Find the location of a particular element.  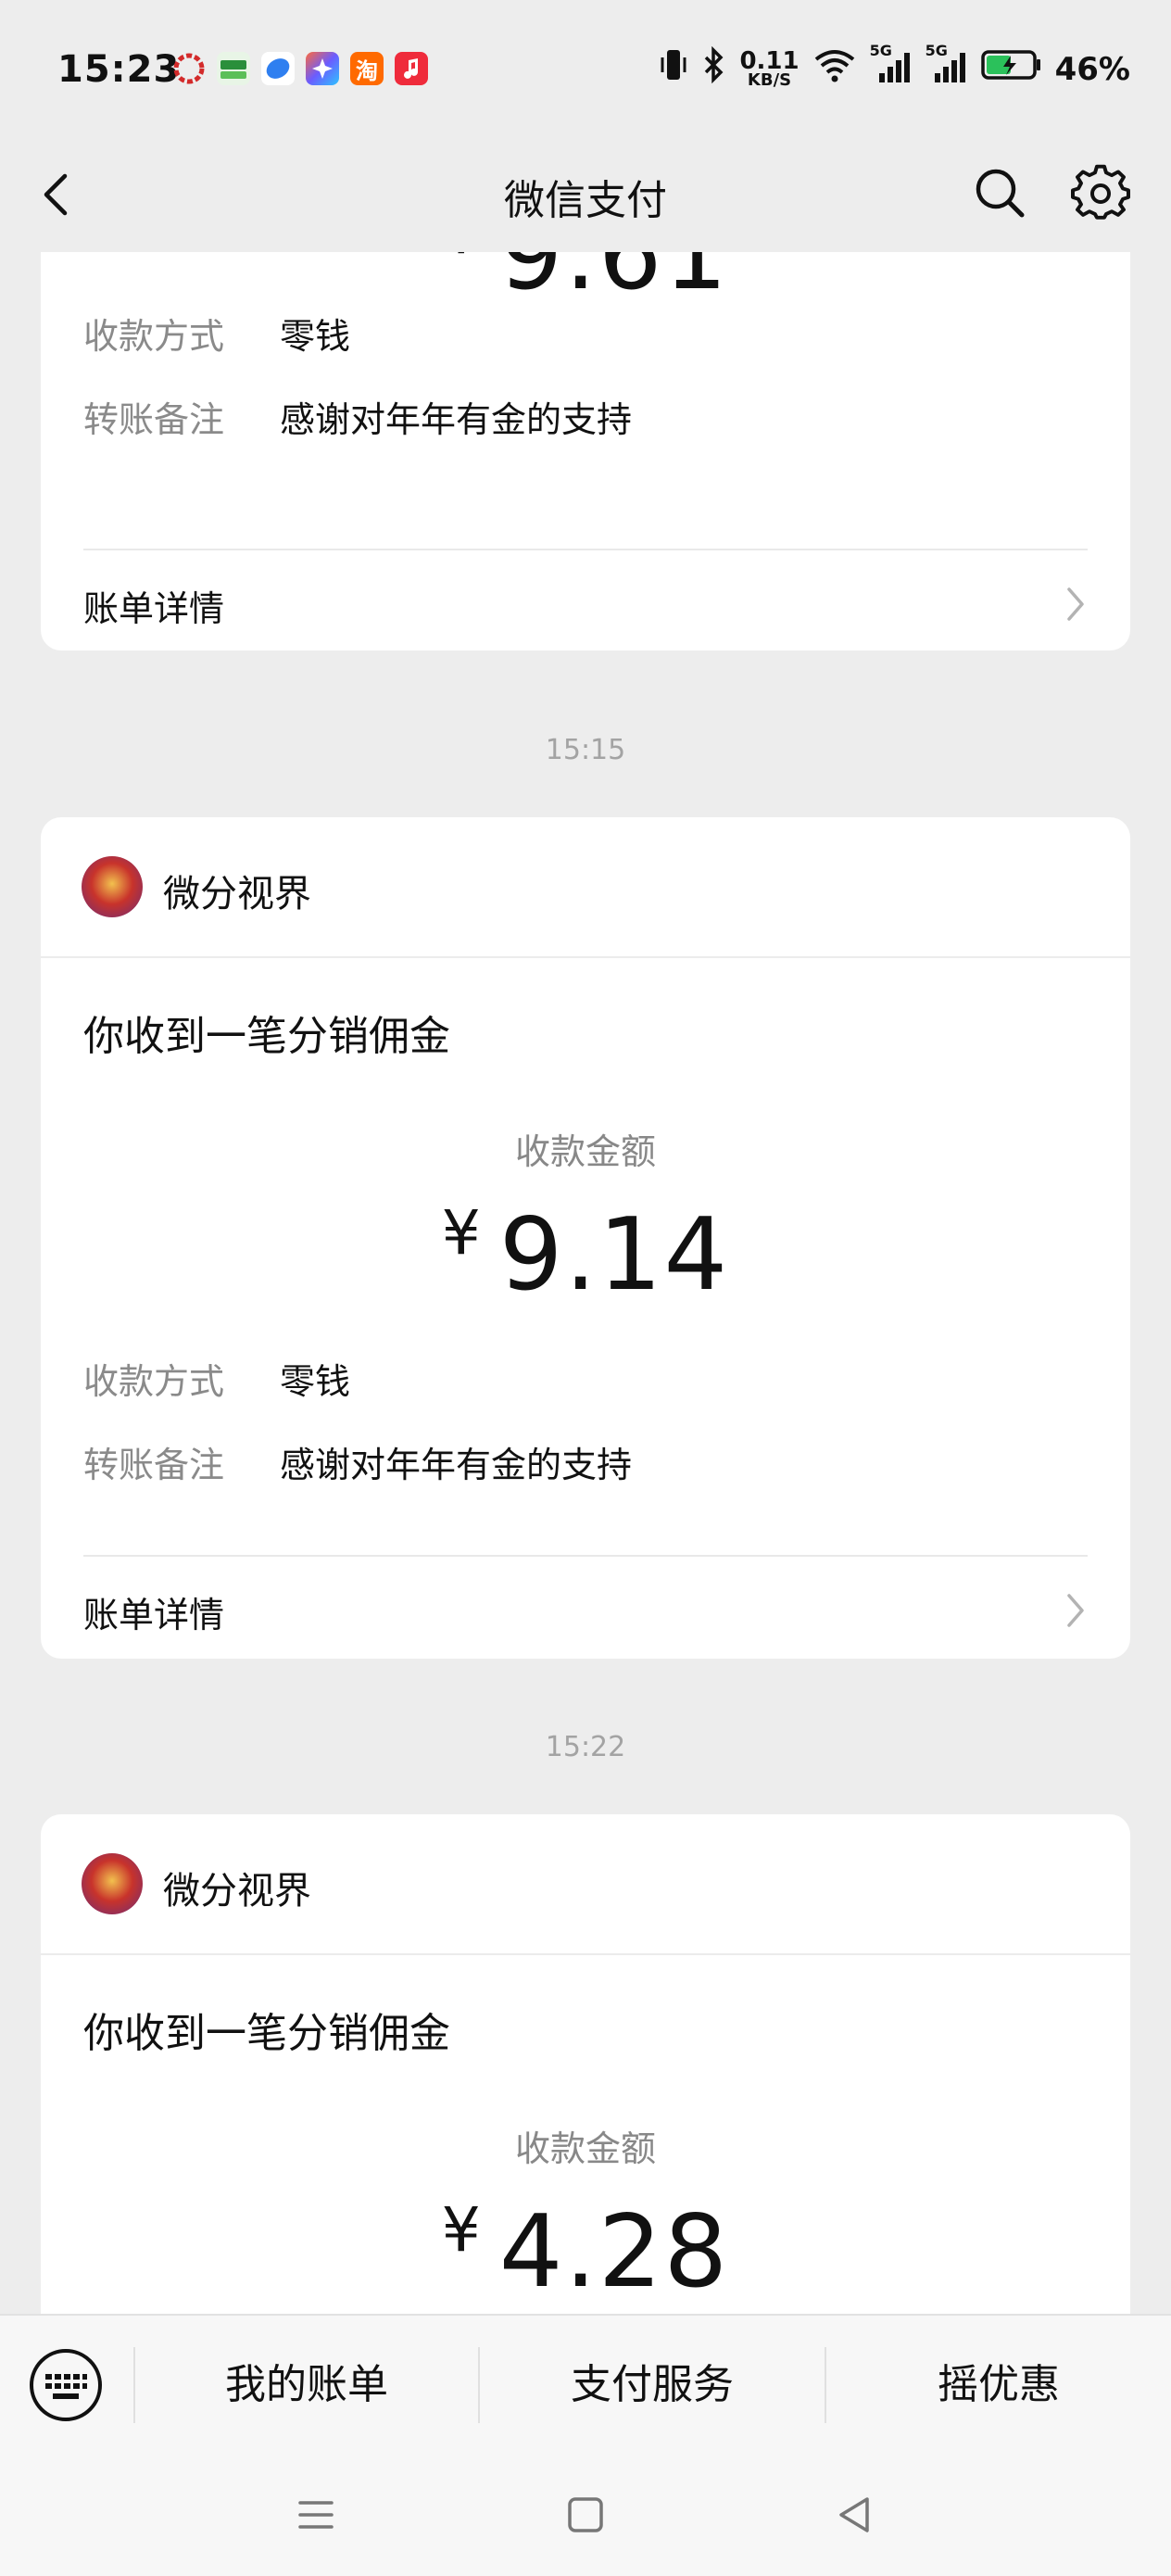

menu-shake-offers: 摇优惠 is located at coordinates (999, 2385).